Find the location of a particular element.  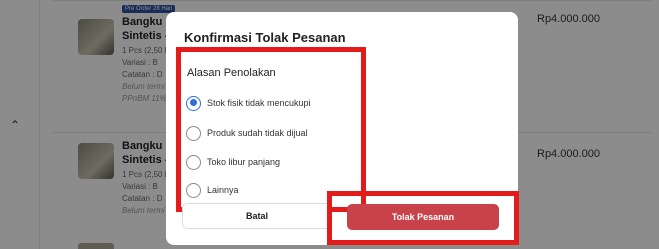

modal-title: Konfirmasi Tolak Pesanan is located at coordinates (265, 37).